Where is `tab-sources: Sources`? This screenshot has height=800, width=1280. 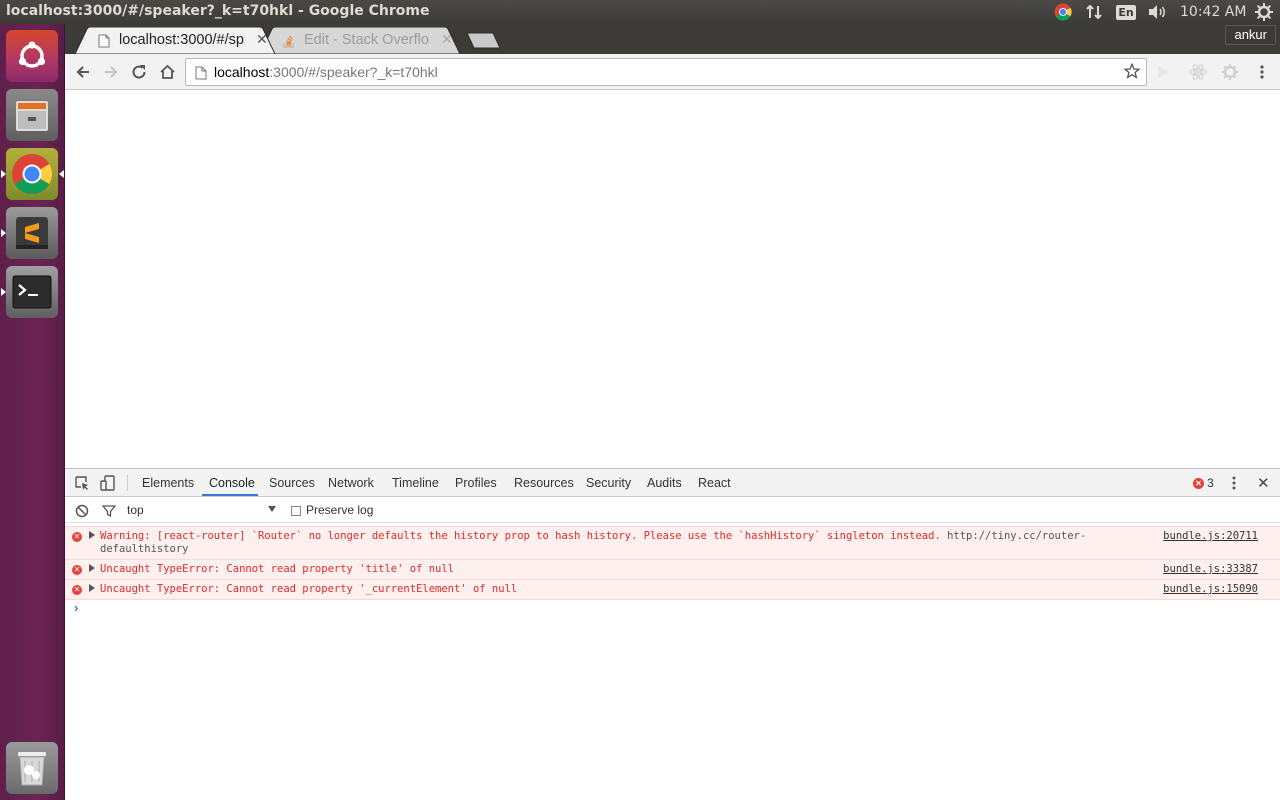
tab-sources: Sources is located at coordinates (292, 483).